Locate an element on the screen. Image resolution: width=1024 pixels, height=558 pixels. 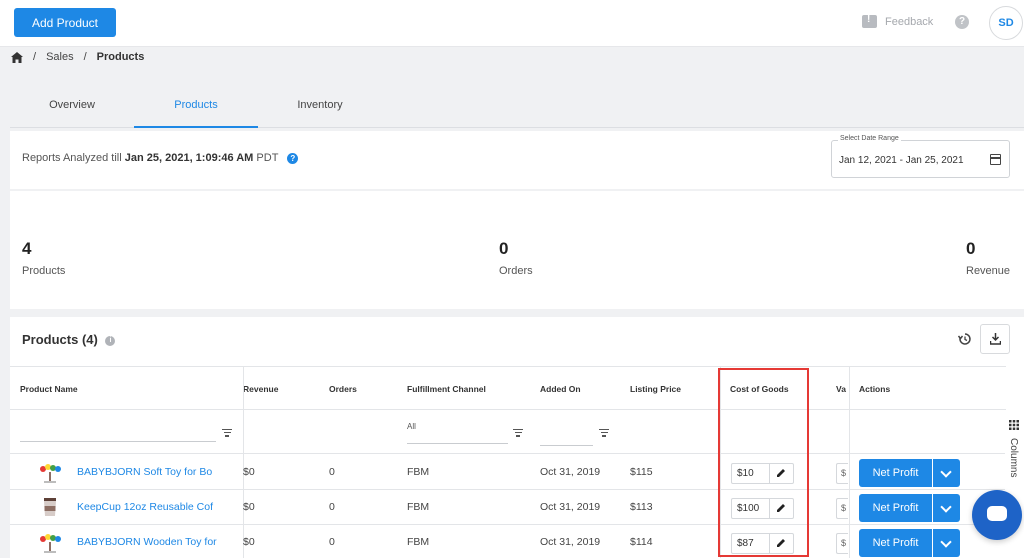
info-icon: ? is located at coordinates (293, 158).